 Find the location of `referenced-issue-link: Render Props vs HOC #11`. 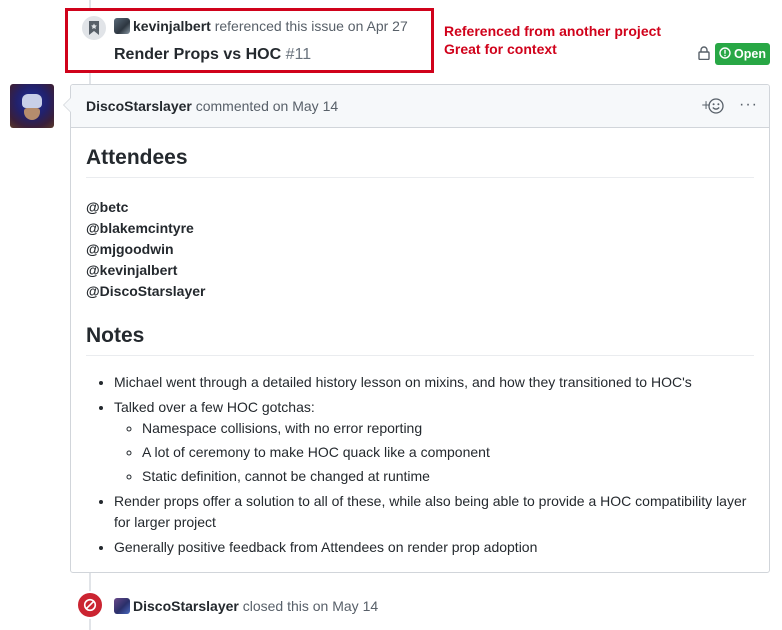

referenced-issue-link: Render Props vs HOC #11 is located at coordinates (212, 55).